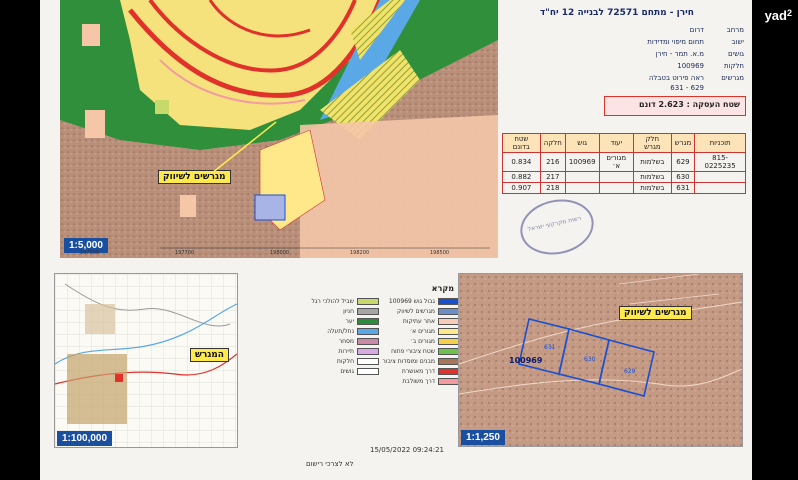 The height and width of the screenshot is (480, 798). I want to click on main-map-coord-3: 198000, so click(280, 253).